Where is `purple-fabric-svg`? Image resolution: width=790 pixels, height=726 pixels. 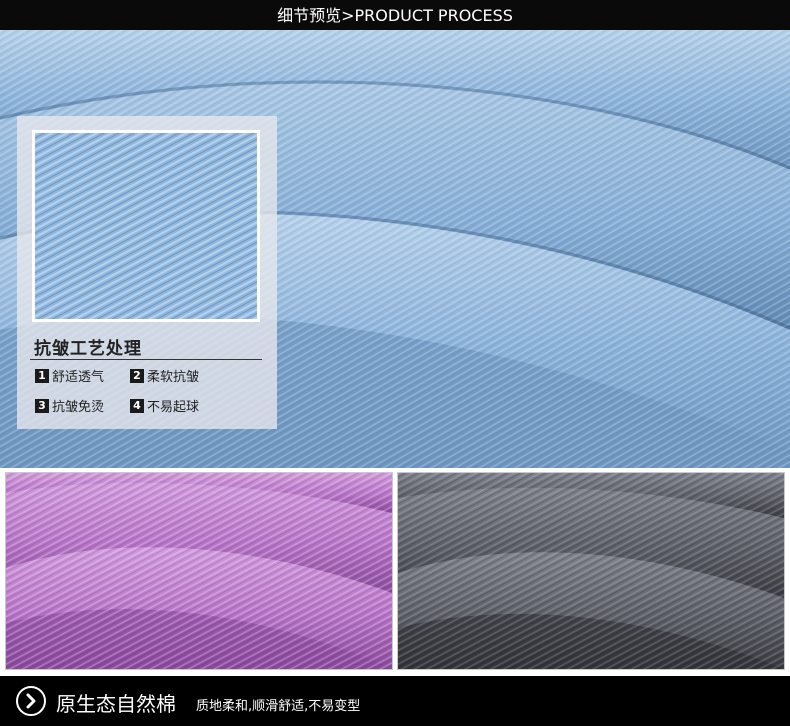 purple-fabric-svg is located at coordinates (199, 571).